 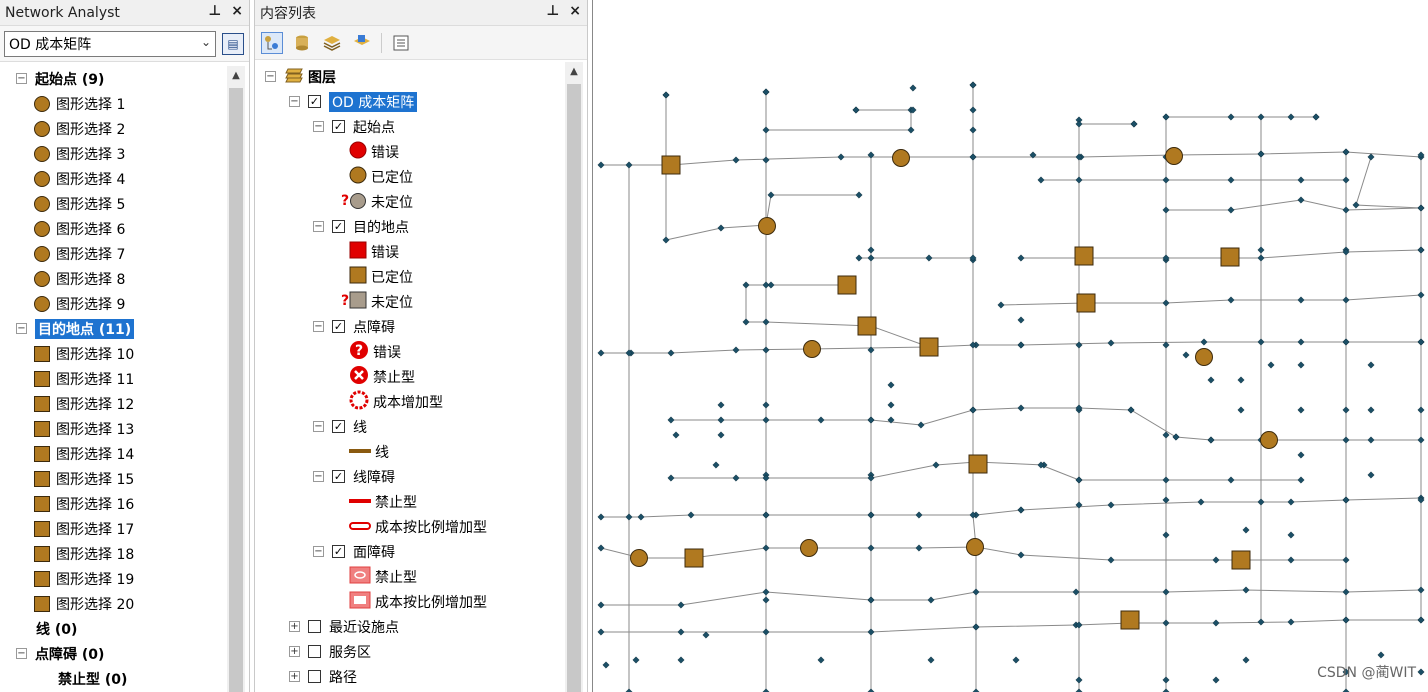 I want to click on toc-origins: − ✓ 起始点, so click(x=421, y=126).